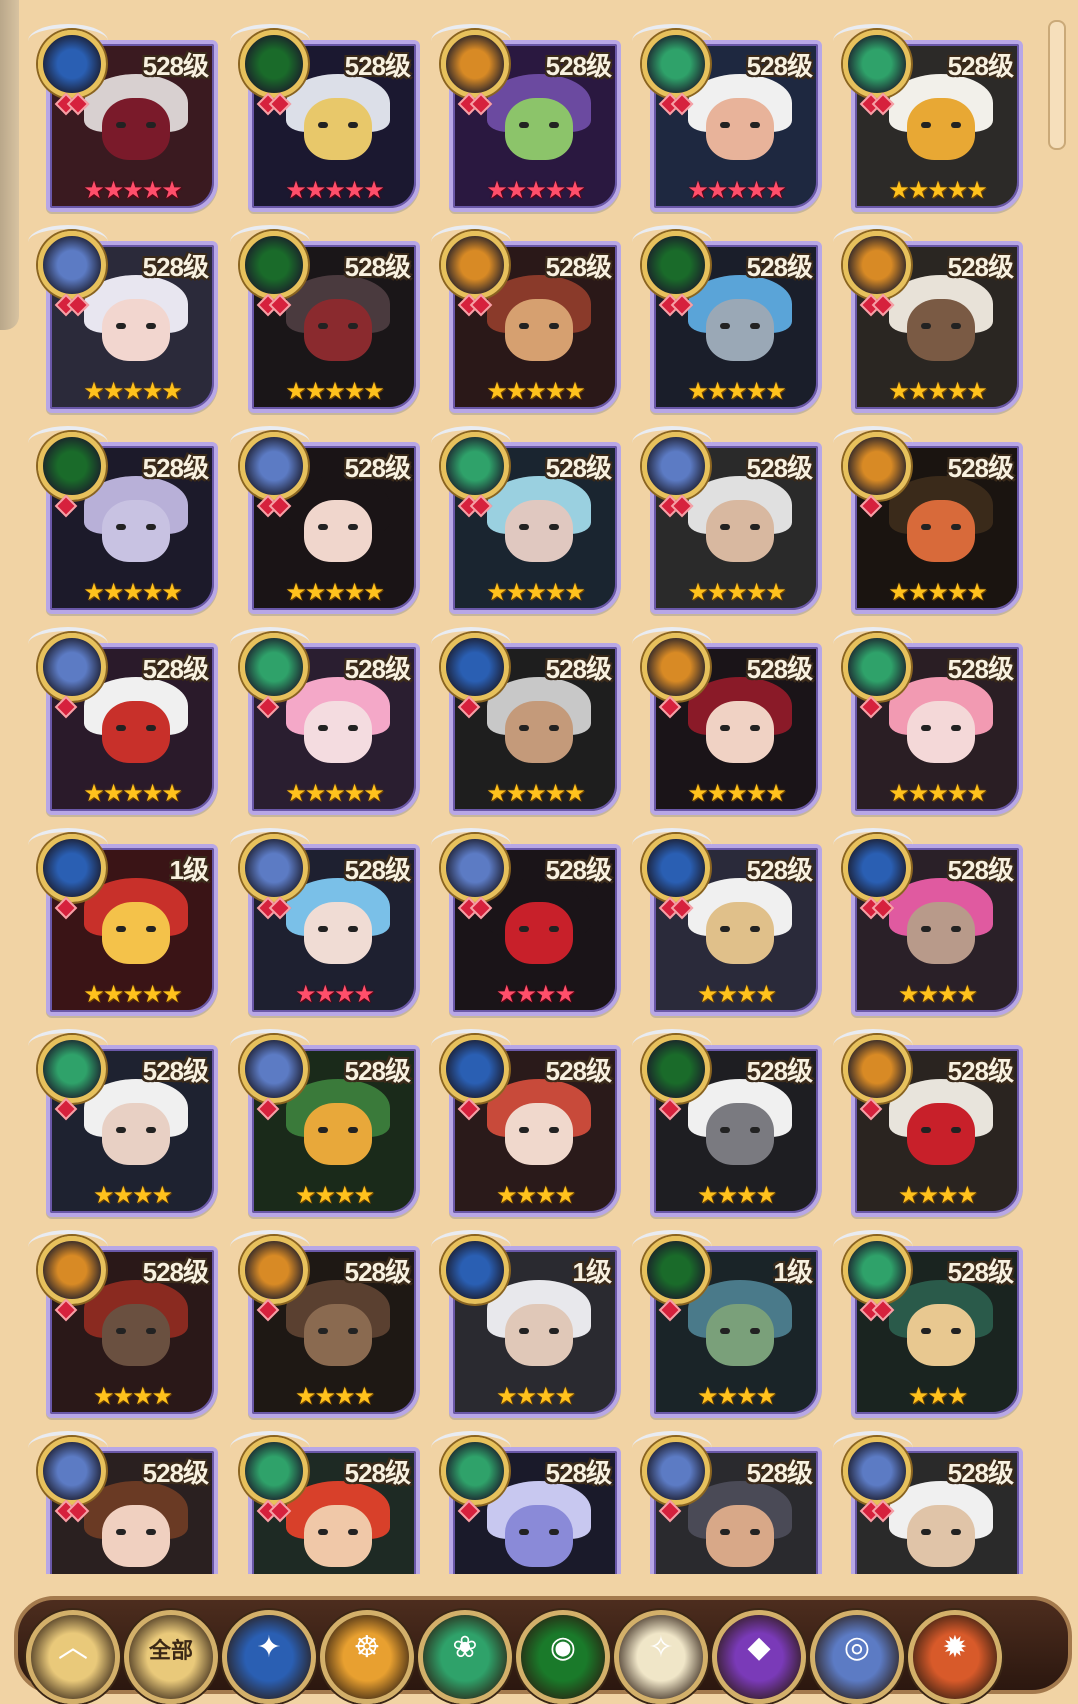  I want to click on filter-wilder-button: ❀, so click(465, 1657).